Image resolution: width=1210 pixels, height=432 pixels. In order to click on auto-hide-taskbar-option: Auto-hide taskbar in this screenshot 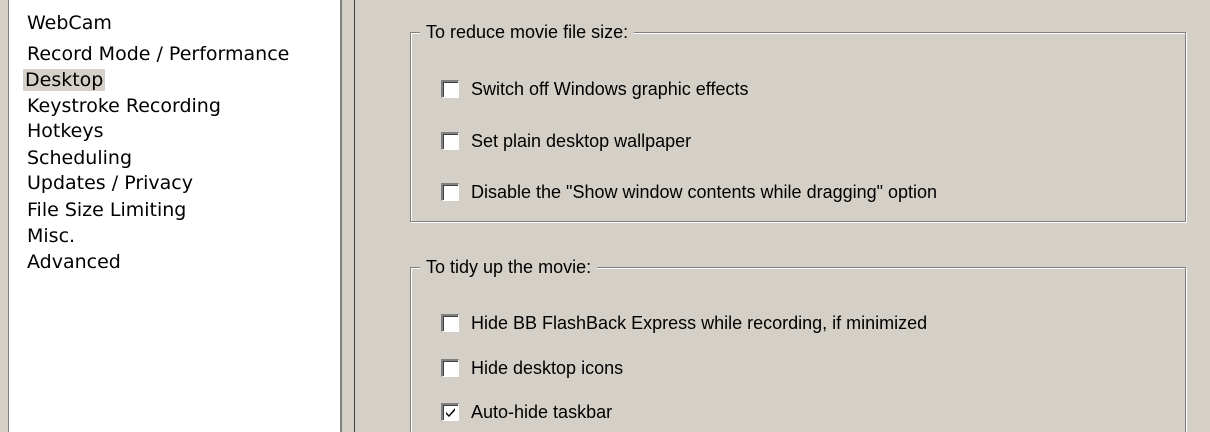, I will do `click(526, 412)`.